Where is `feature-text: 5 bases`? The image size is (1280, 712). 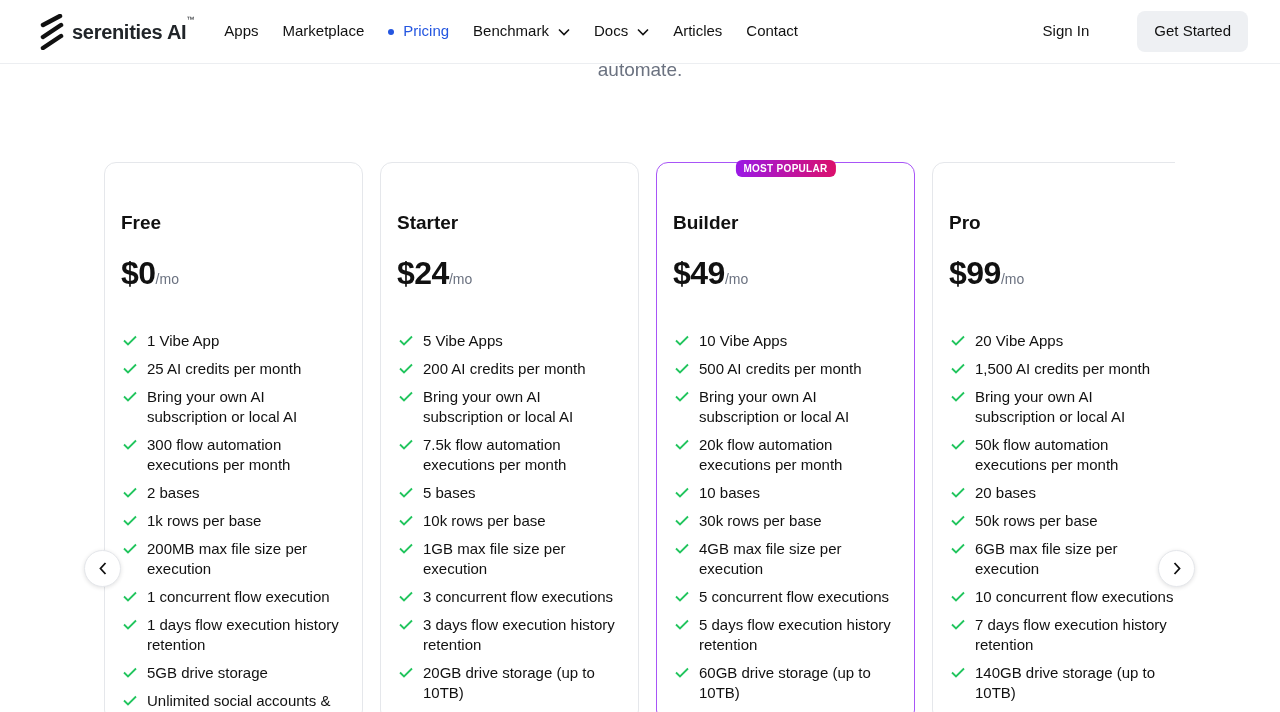
feature-text: 5 bases is located at coordinates (449, 493).